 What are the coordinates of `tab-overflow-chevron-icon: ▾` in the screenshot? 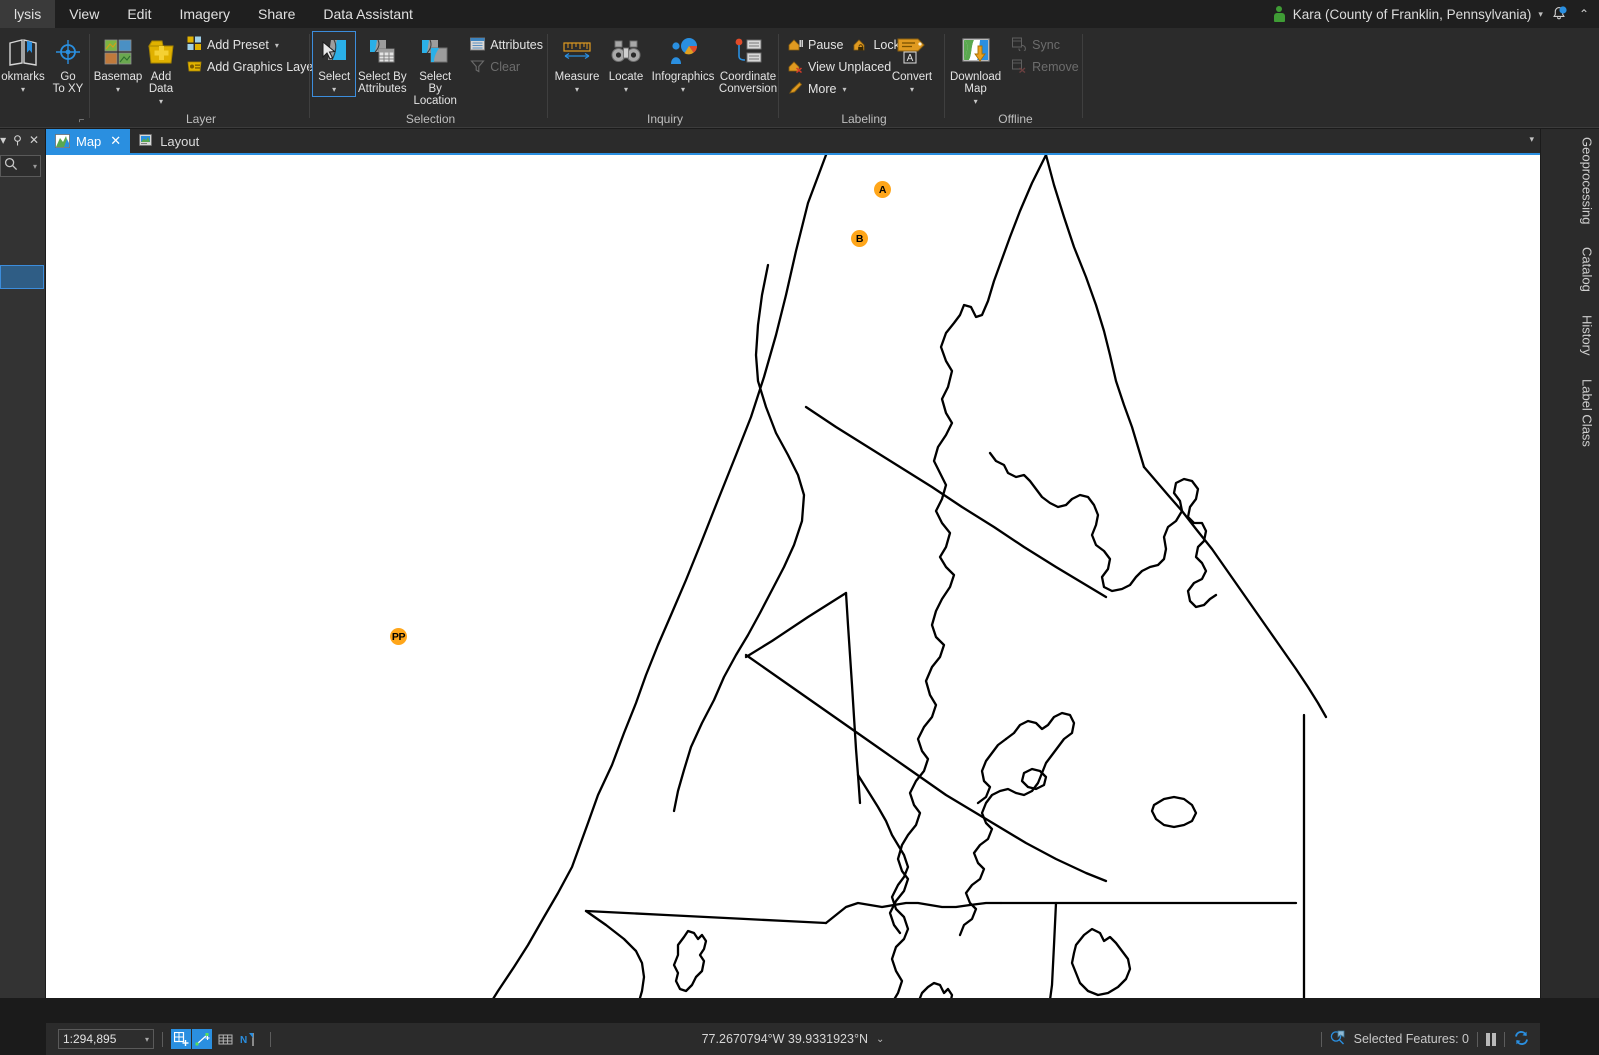 It's located at (1531, 139).